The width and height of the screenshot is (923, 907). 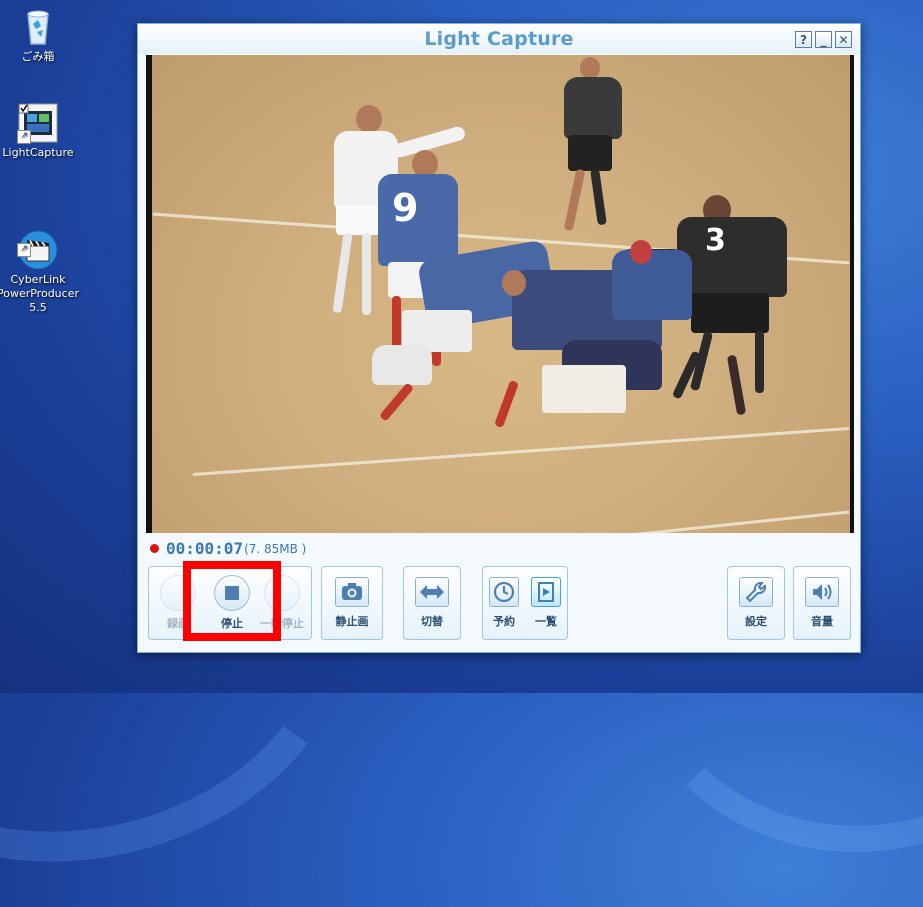 What do you see at coordinates (822, 592) in the screenshot?
I see `speaker-icon` at bounding box center [822, 592].